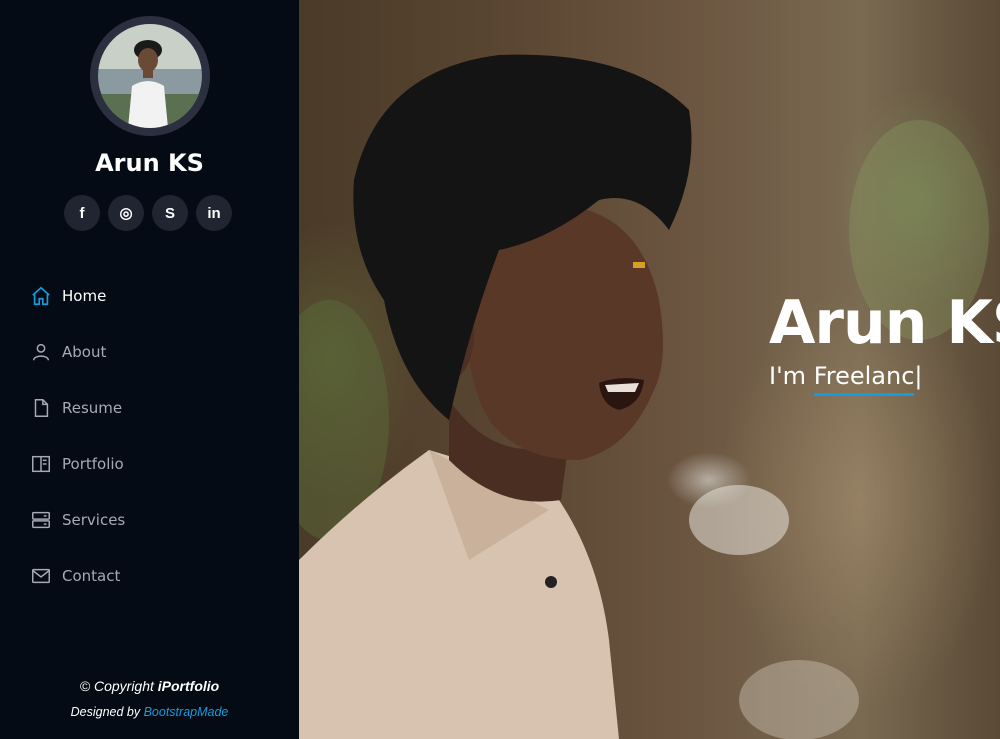  What do you see at coordinates (82, 213) in the screenshot?
I see `facebook-icon: f` at bounding box center [82, 213].